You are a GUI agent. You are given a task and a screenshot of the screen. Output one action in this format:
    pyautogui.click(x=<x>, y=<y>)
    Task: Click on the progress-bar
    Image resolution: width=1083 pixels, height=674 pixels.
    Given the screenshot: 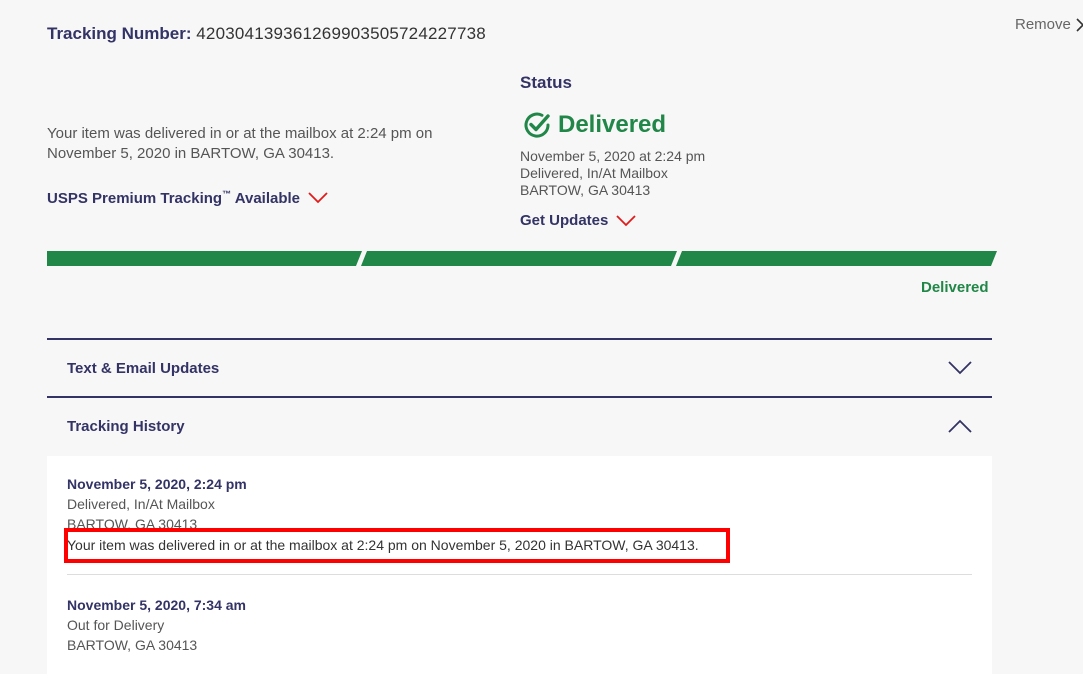 What is the action you would take?
    pyautogui.click(x=522, y=258)
    